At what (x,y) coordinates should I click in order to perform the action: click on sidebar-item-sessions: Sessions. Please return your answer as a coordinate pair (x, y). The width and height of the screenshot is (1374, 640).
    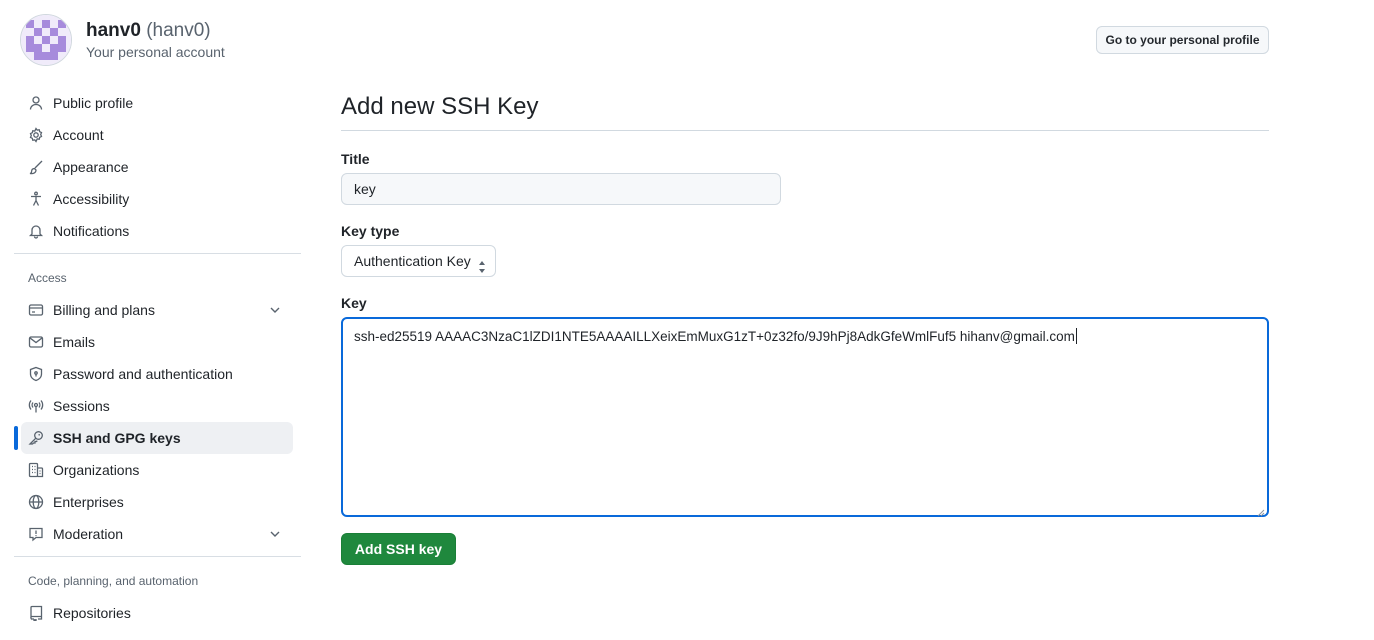
    Looking at the image, I should click on (157, 406).